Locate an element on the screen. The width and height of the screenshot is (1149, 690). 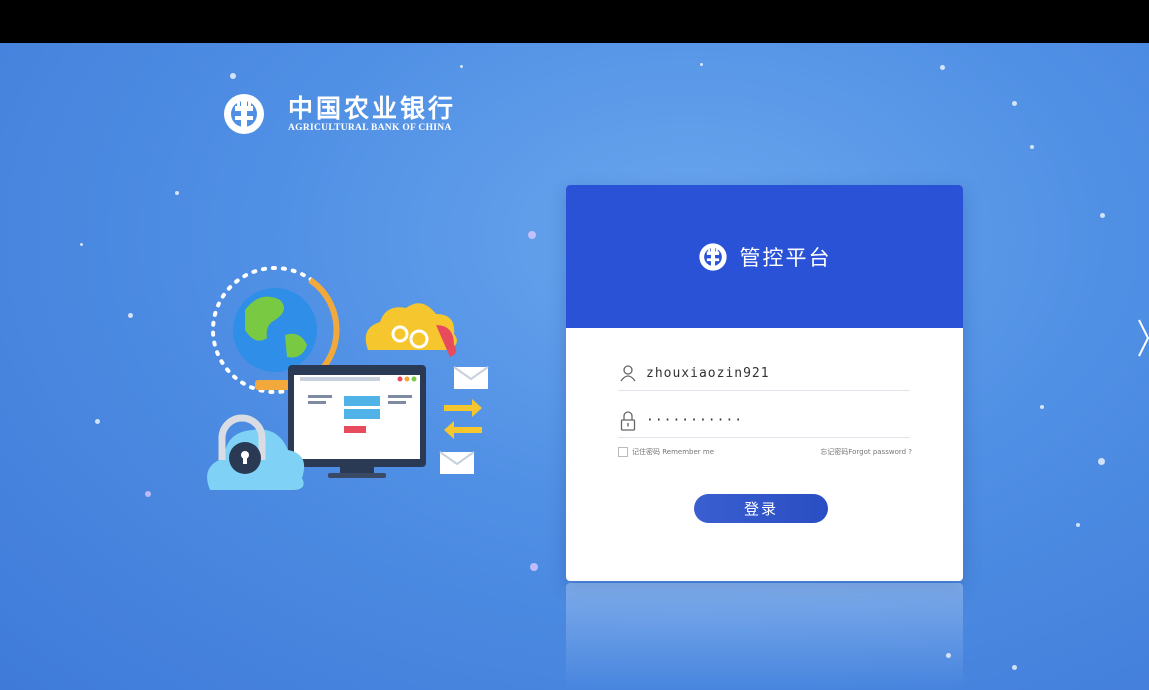
login-card-header: 管控平台 is located at coordinates (764, 256).